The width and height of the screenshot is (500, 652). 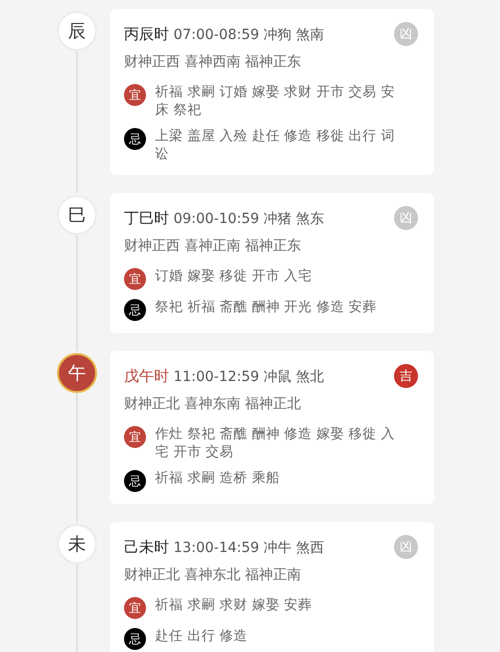 I want to click on hour-branch-circle: 午, so click(x=77, y=373).